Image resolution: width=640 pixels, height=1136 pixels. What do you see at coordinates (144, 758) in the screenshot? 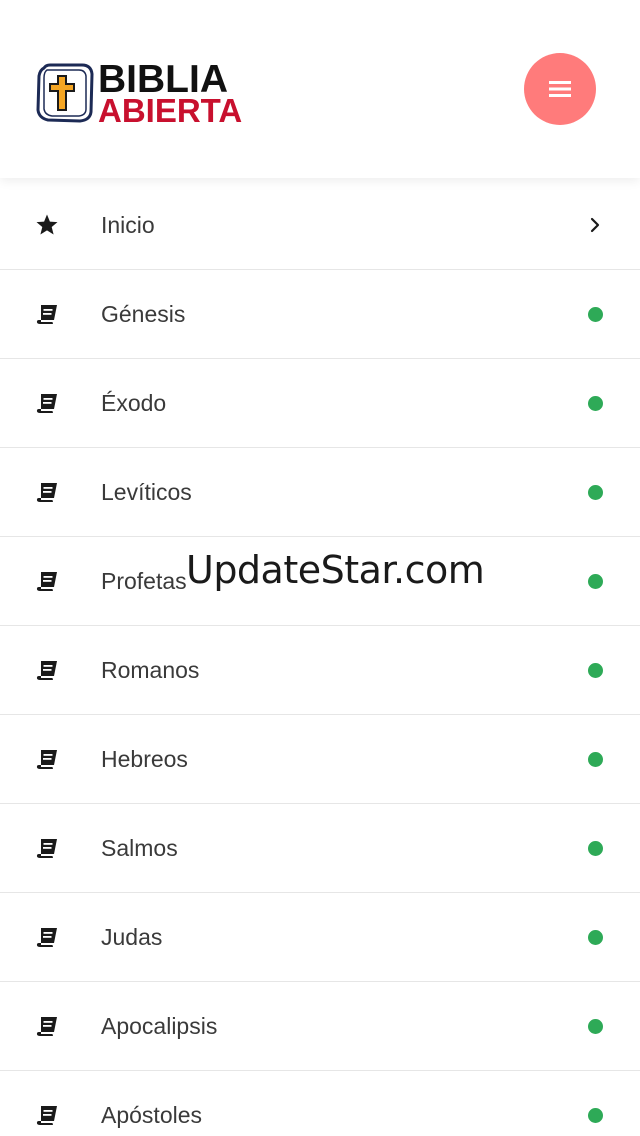
I see `nav-item-label: Hebreos` at bounding box center [144, 758].